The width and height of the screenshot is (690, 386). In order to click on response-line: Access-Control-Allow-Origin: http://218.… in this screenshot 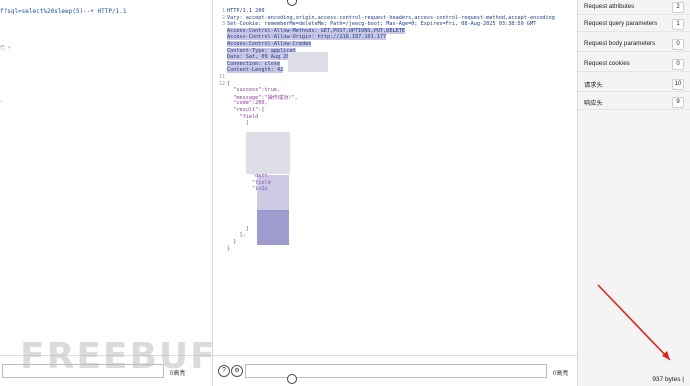, I will do `click(307, 37)`.